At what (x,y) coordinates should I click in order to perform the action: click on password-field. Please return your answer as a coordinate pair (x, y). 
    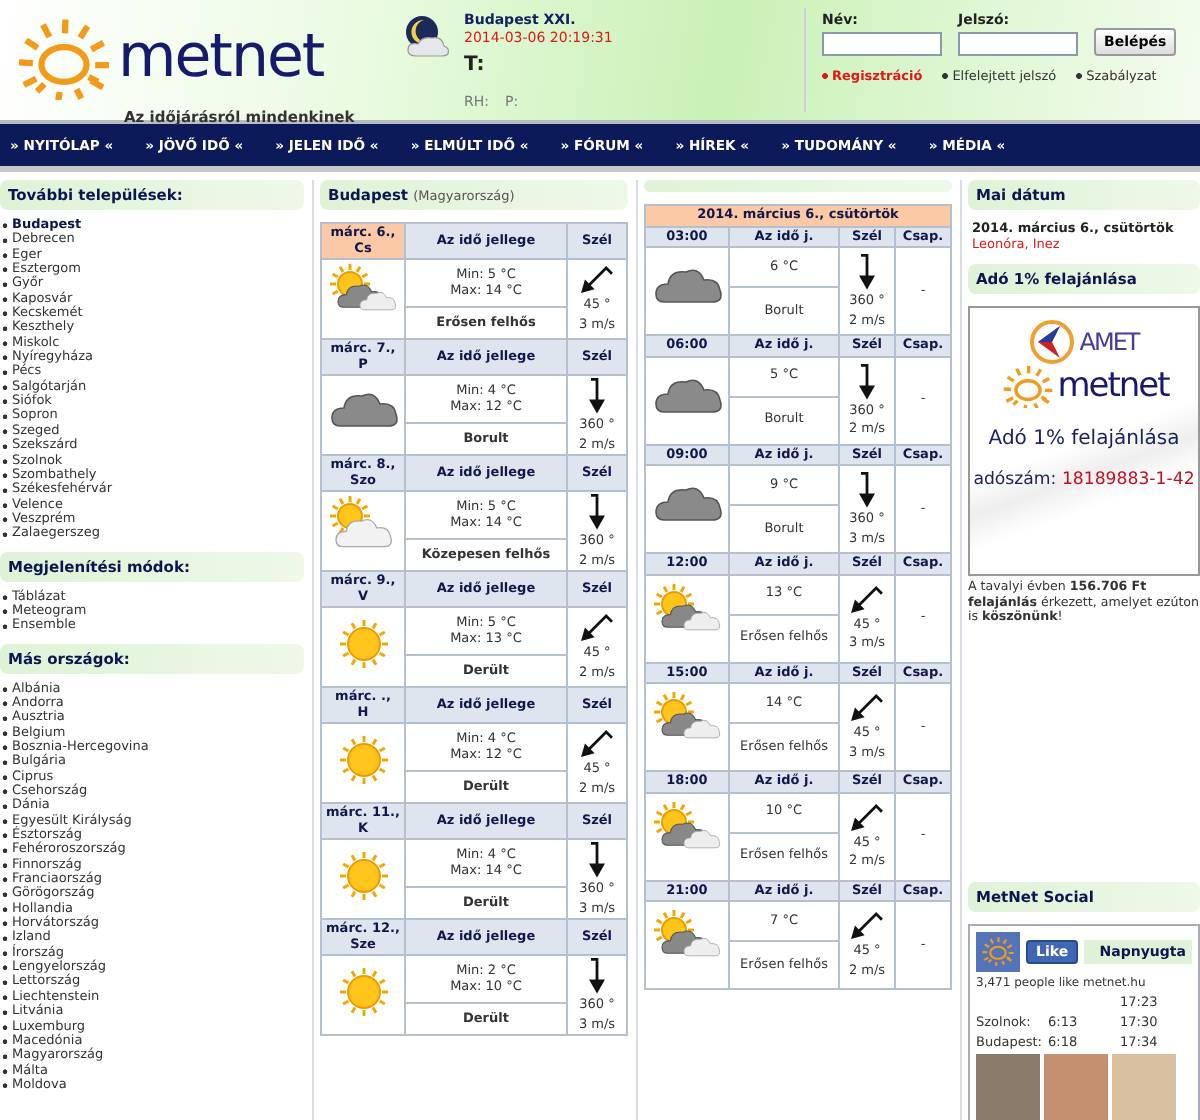
    Looking at the image, I should click on (1018, 44).